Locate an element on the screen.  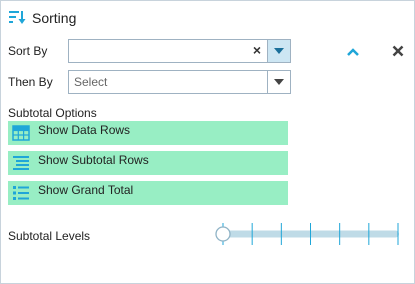
list-lines-icon is located at coordinates (21, 163).